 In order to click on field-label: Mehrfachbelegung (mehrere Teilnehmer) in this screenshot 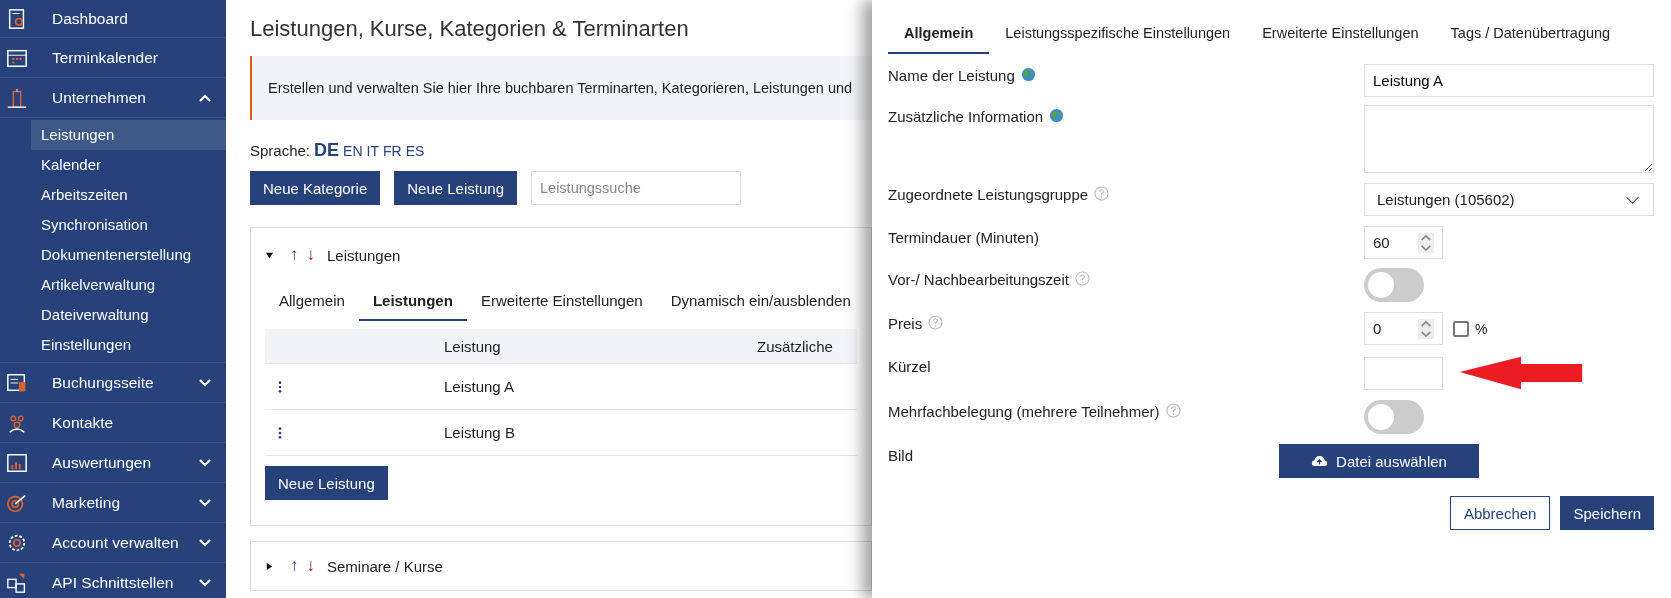, I will do `click(1024, 411)`.